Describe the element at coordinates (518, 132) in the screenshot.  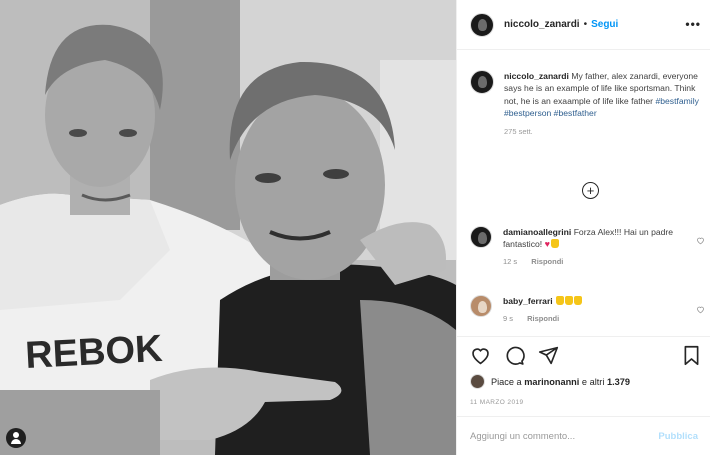
I see `caption-time: 275 sett.` at that location.